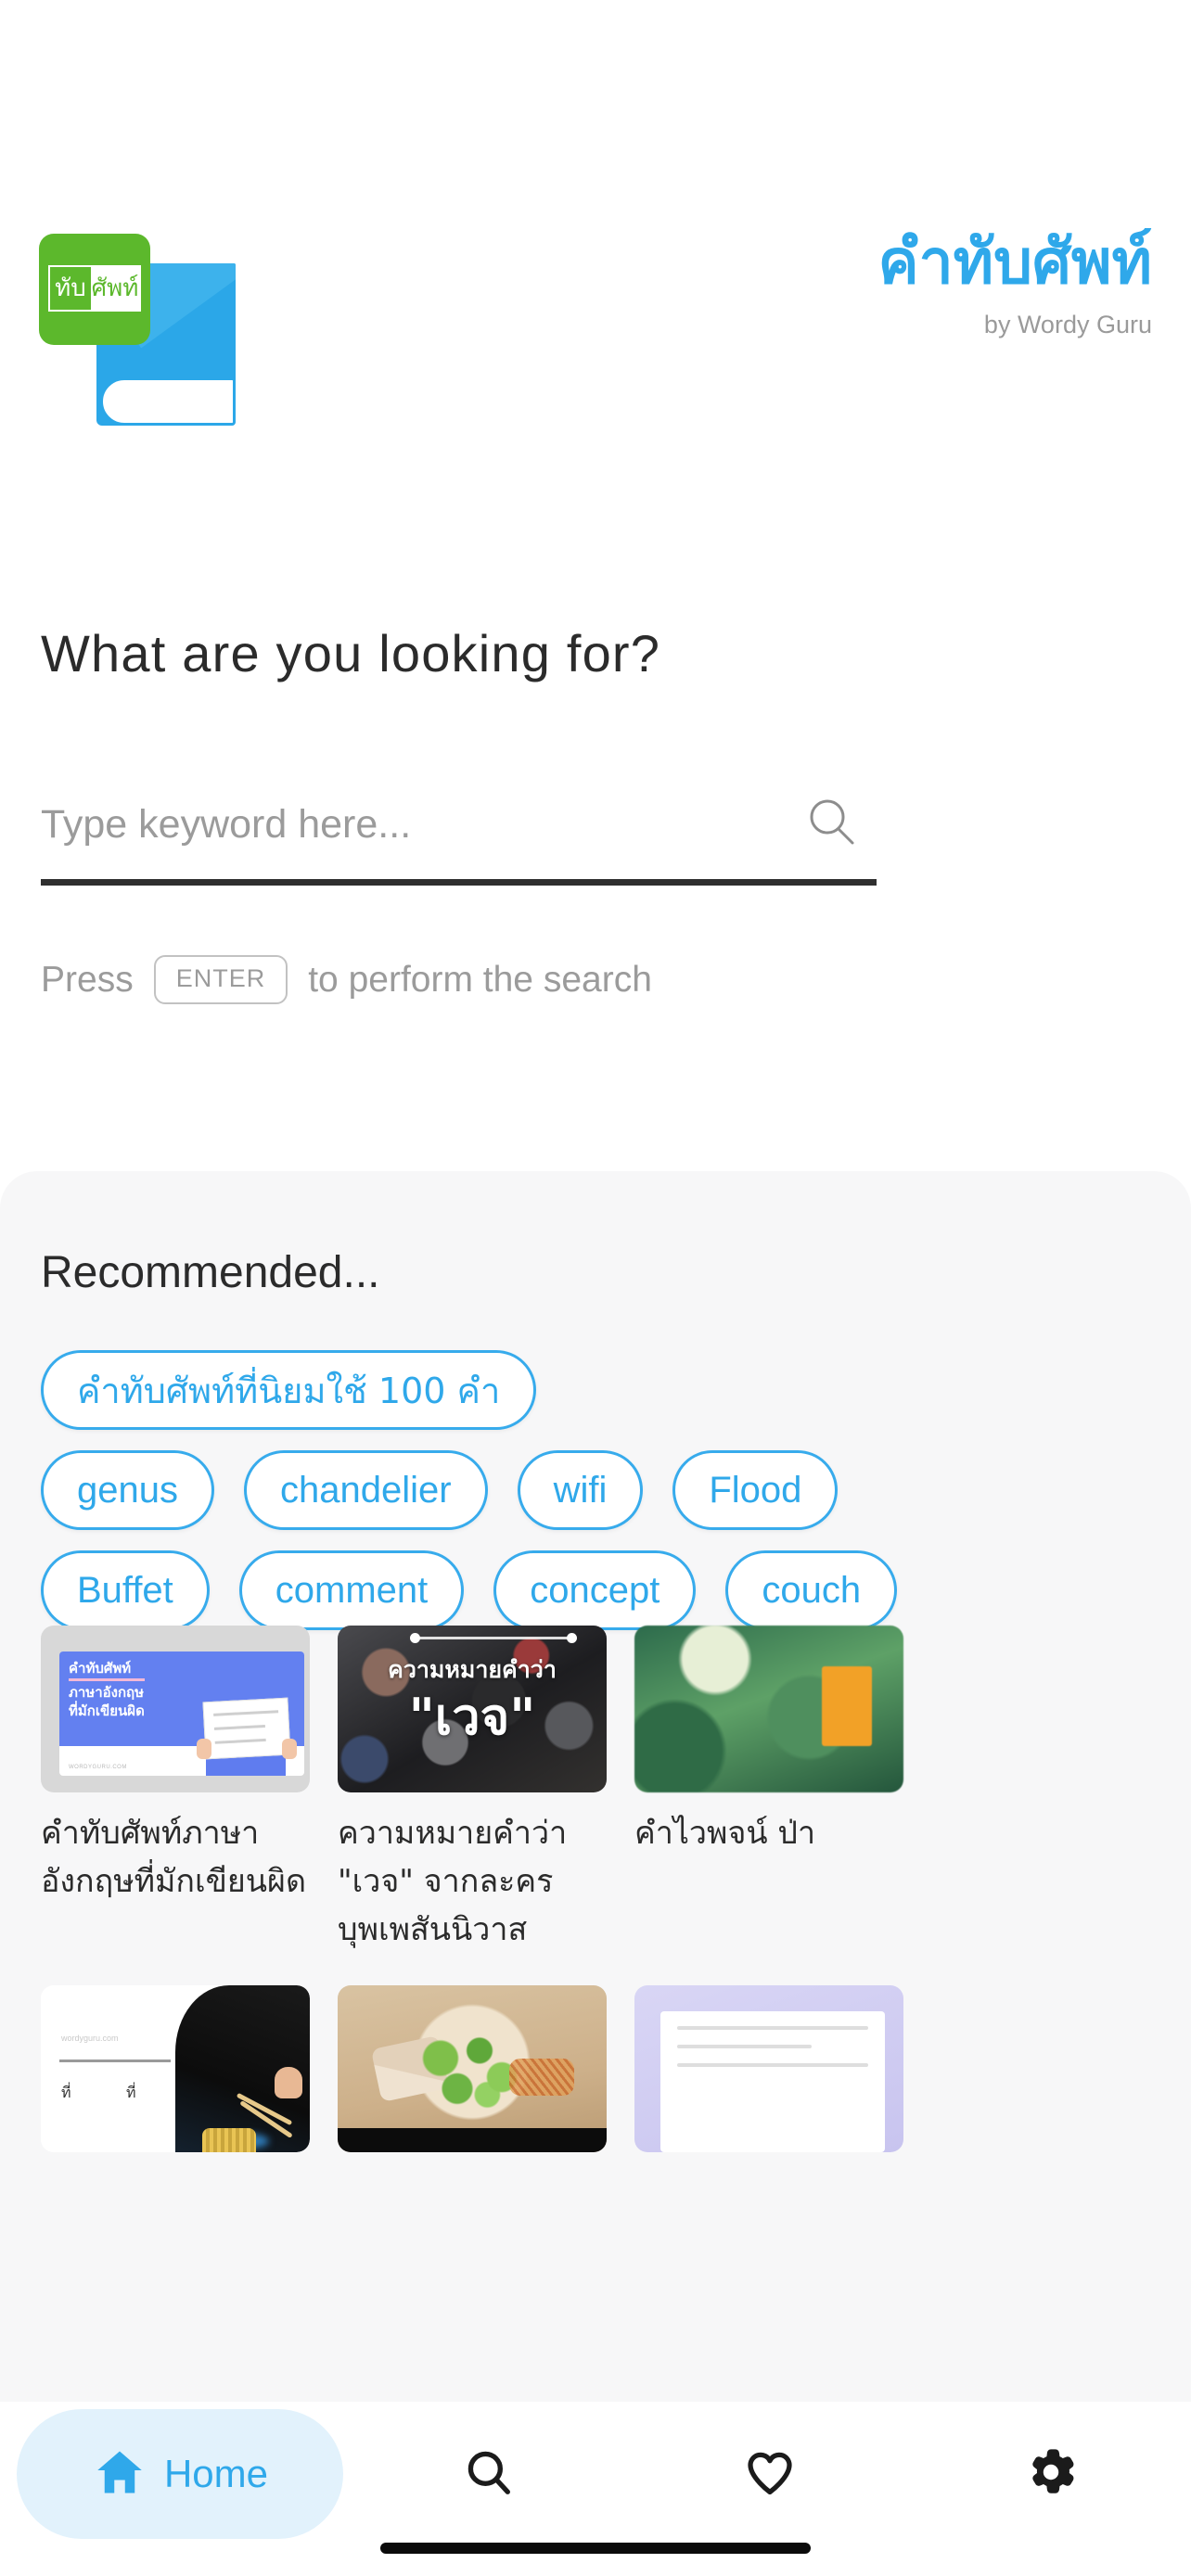 Image resolution: width=1191 pixels, height=2576 pixels. Describe the element at coordinates (216, 2473) in the screenshot. I see `nav-label-home: Home` at that location.